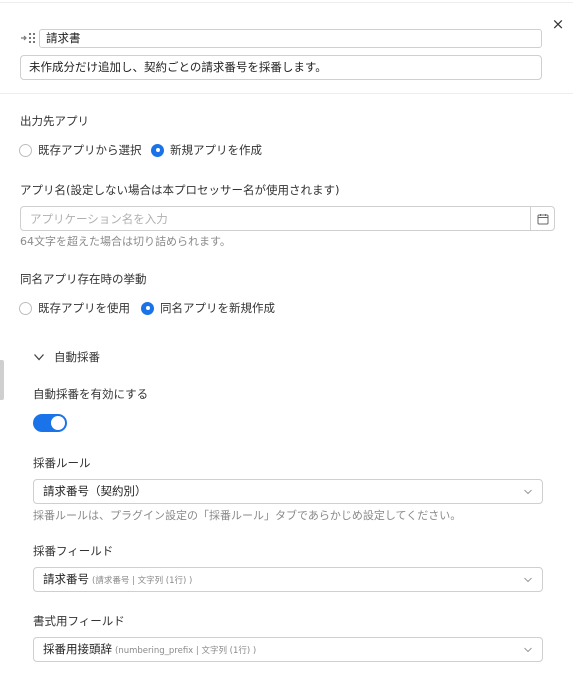 This screenshot has height=684, width=573. I want to click on selected-value: 請求番号 (請求番号 | 文字列 (1行) ), so click(117, 580).